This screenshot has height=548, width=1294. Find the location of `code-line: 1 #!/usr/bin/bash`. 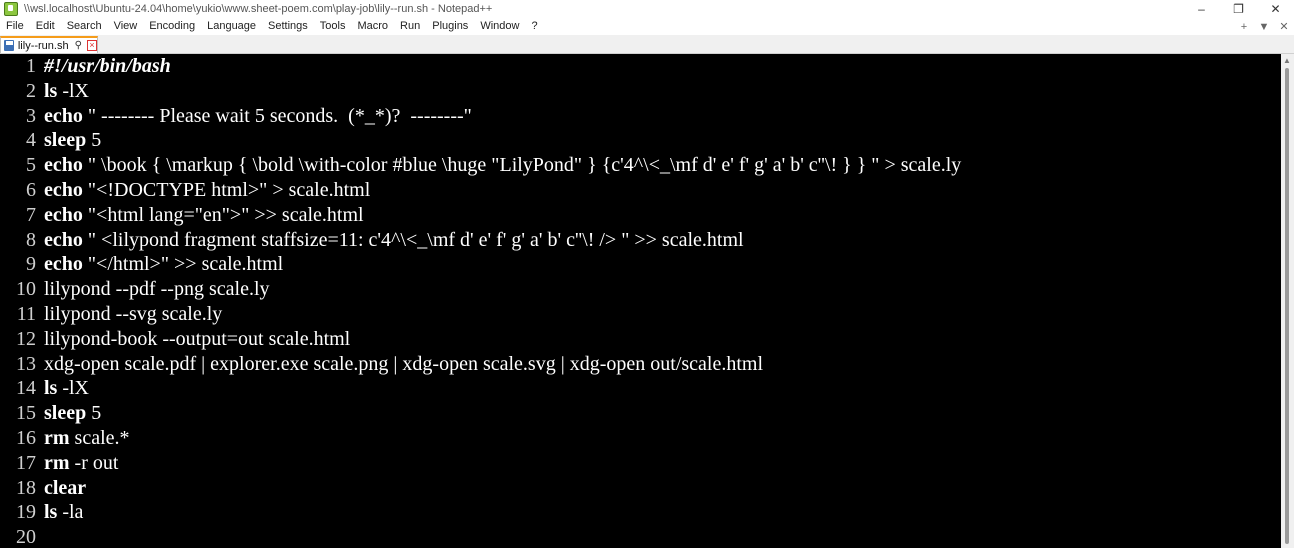

code-line: 1 #!/usr/bin/bash is located at coordinates (640, 66).